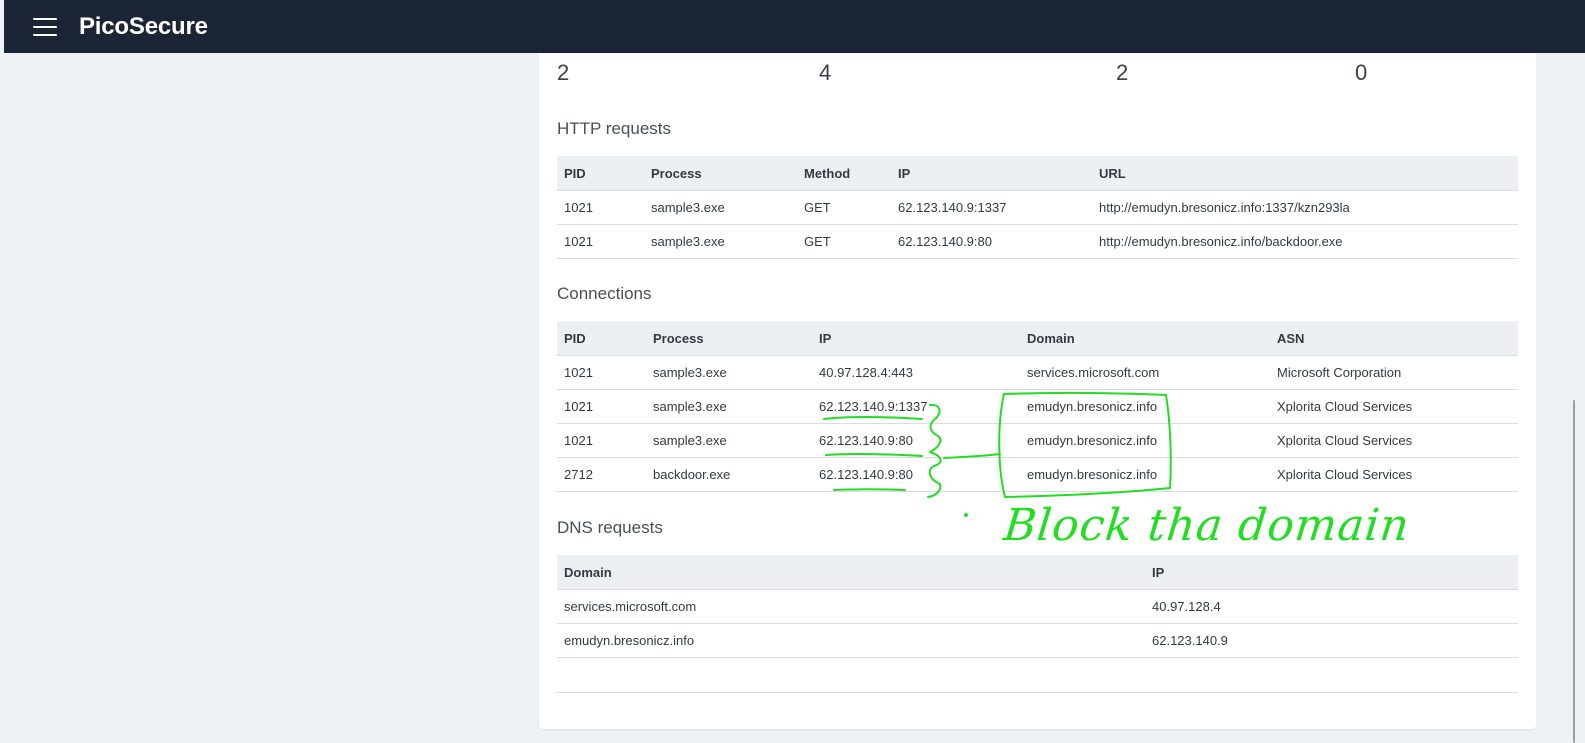  What do you see at coordinates (1331, 640) in the screenshot?
I see `ip-cell: 62.123.140.9` at bounding box center [1331, 640].